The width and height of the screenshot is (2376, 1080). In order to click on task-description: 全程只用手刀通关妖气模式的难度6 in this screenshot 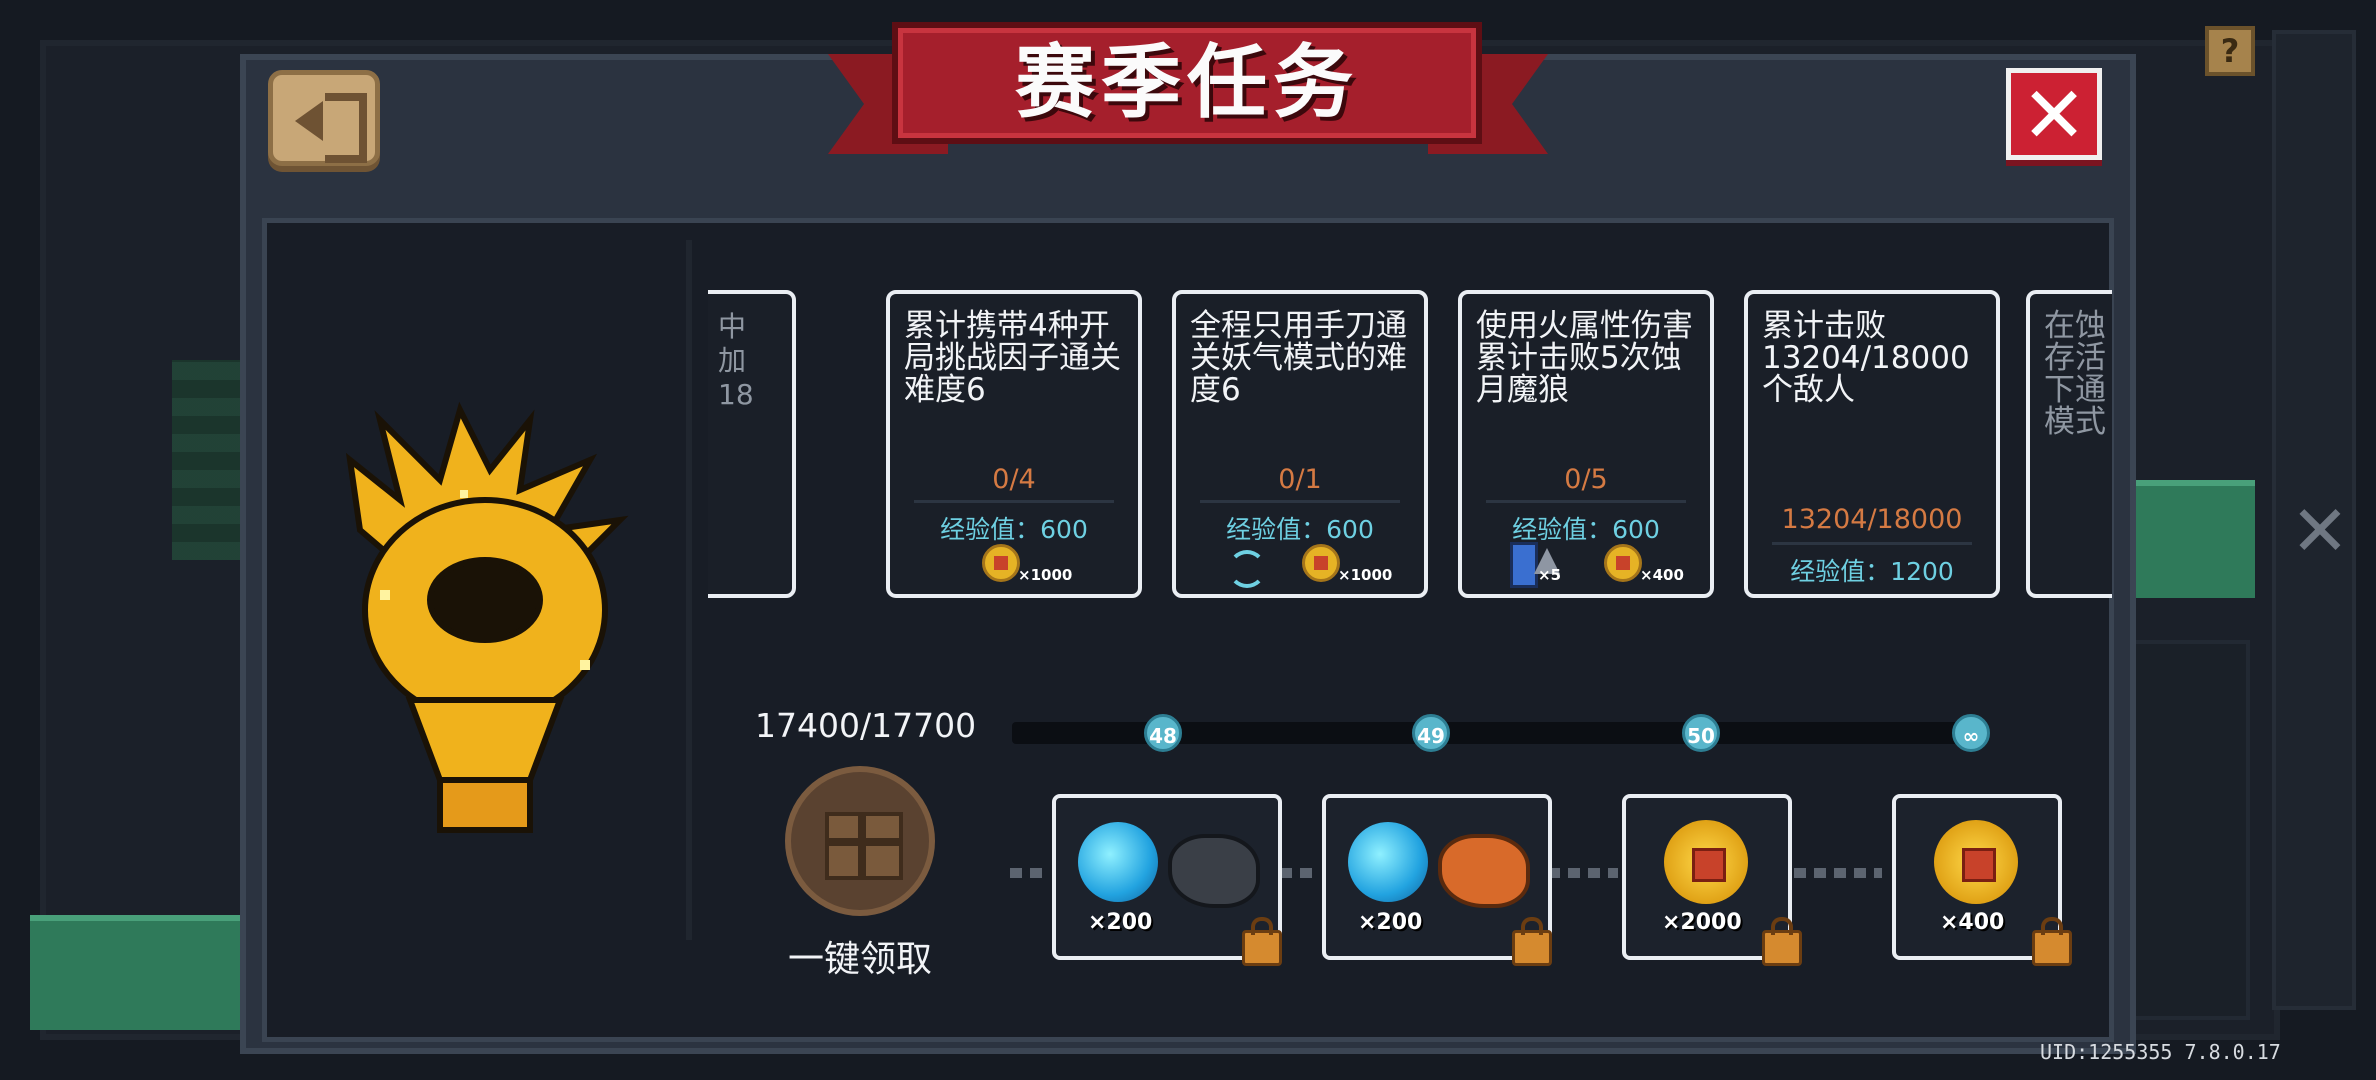, I will do `click(1298, 358)`.